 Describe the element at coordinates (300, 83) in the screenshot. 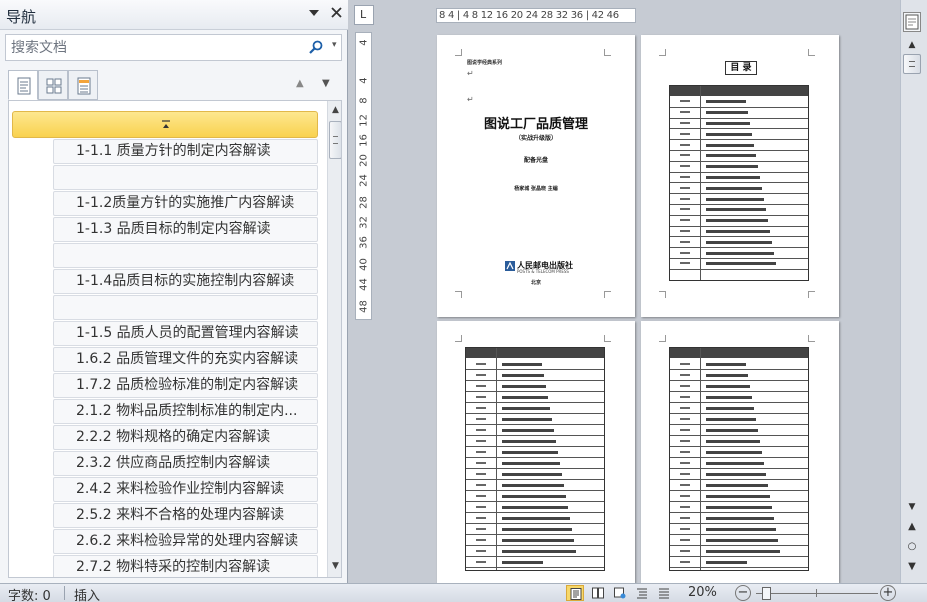

I see `previous-heading-button: ▲` at that location.